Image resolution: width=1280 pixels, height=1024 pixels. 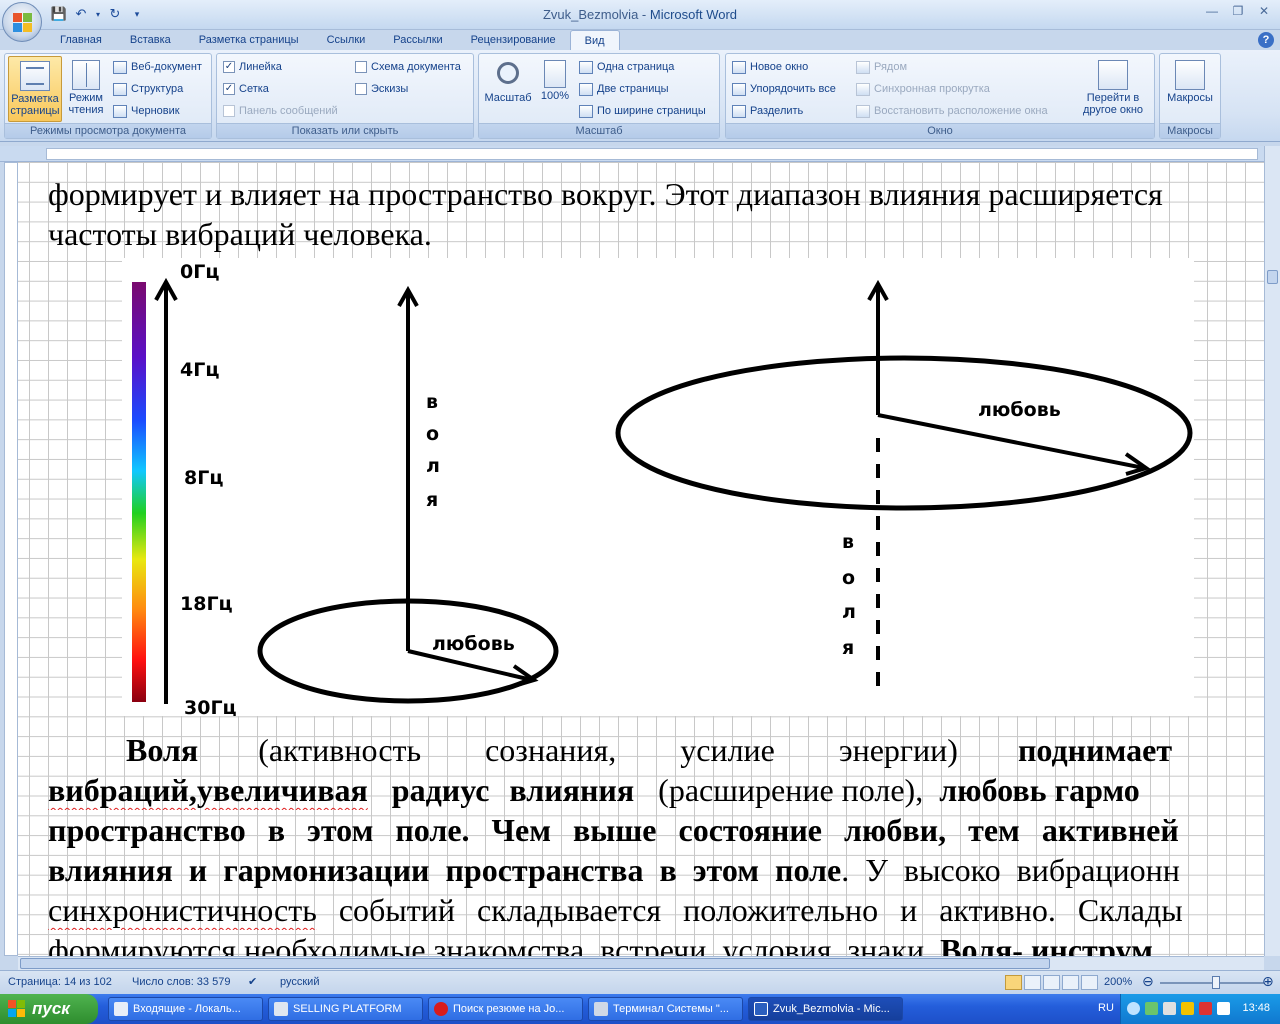 I want to click on web-view-icon, so click(x=1051, y=982).